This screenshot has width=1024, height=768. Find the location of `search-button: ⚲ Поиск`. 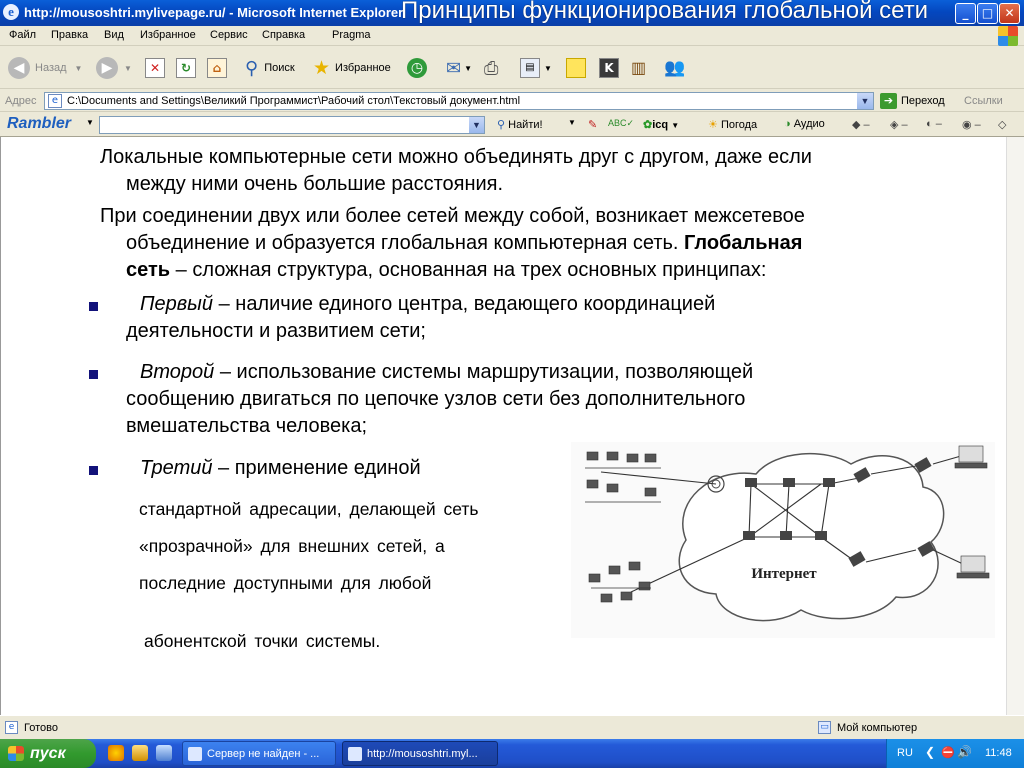

search-button: ⚲ Поиск is located at coordinates (270, 68).